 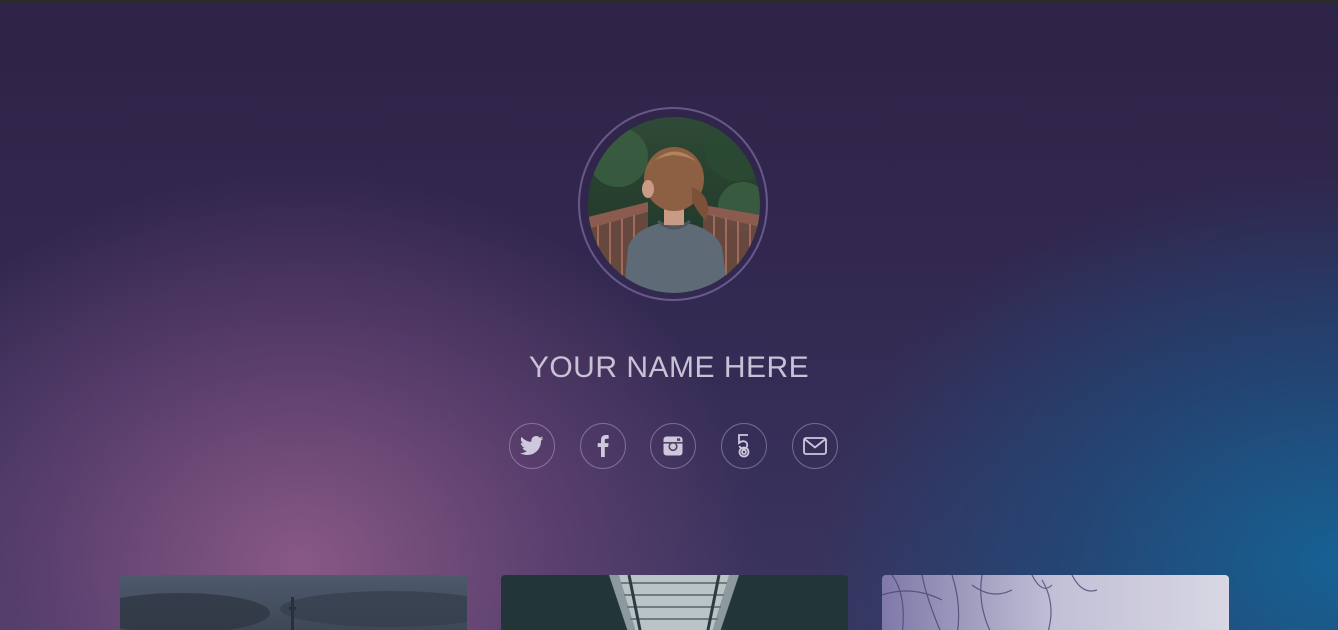 I want to click on instagram-button, so click(x=673, y=446).